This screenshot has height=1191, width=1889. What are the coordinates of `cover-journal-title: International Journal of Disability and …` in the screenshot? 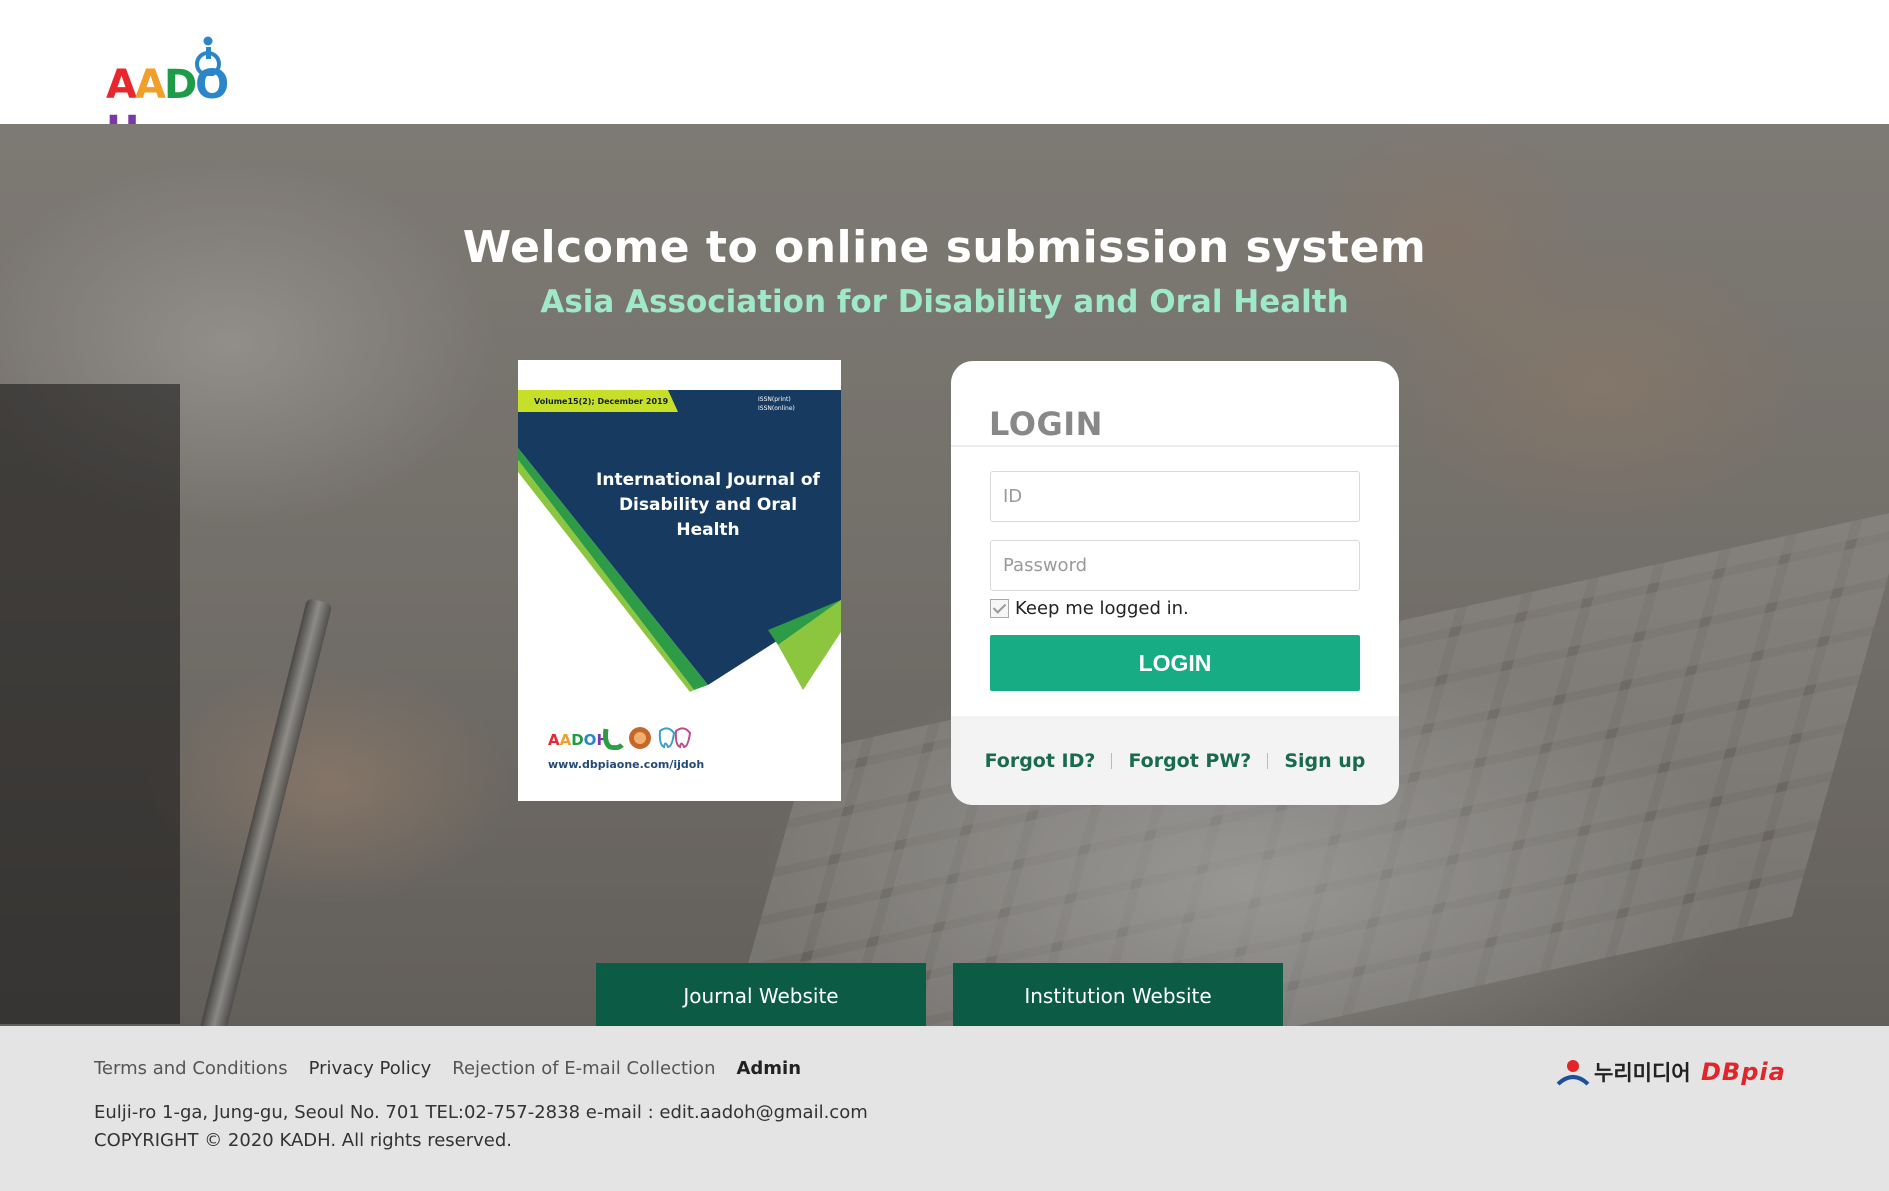 It's located at (708, 505).